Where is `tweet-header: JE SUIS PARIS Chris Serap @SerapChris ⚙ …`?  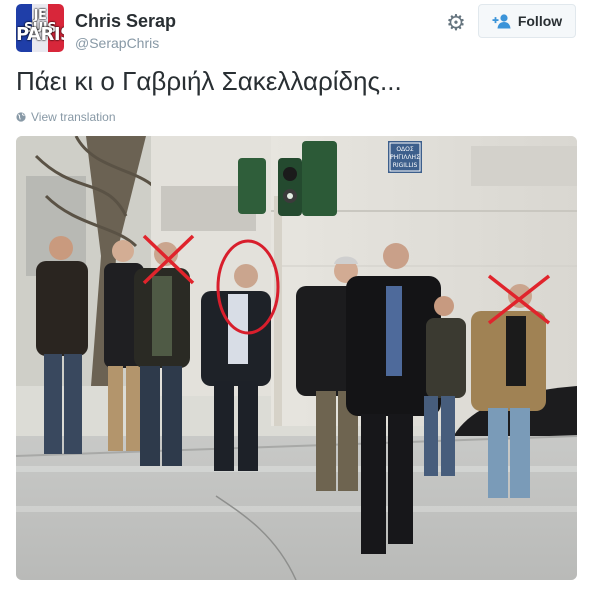
tweet-header: JE SUIS PARIS Chris Serap @SerapChris ⚙ … is located at coordinates (296, 30).